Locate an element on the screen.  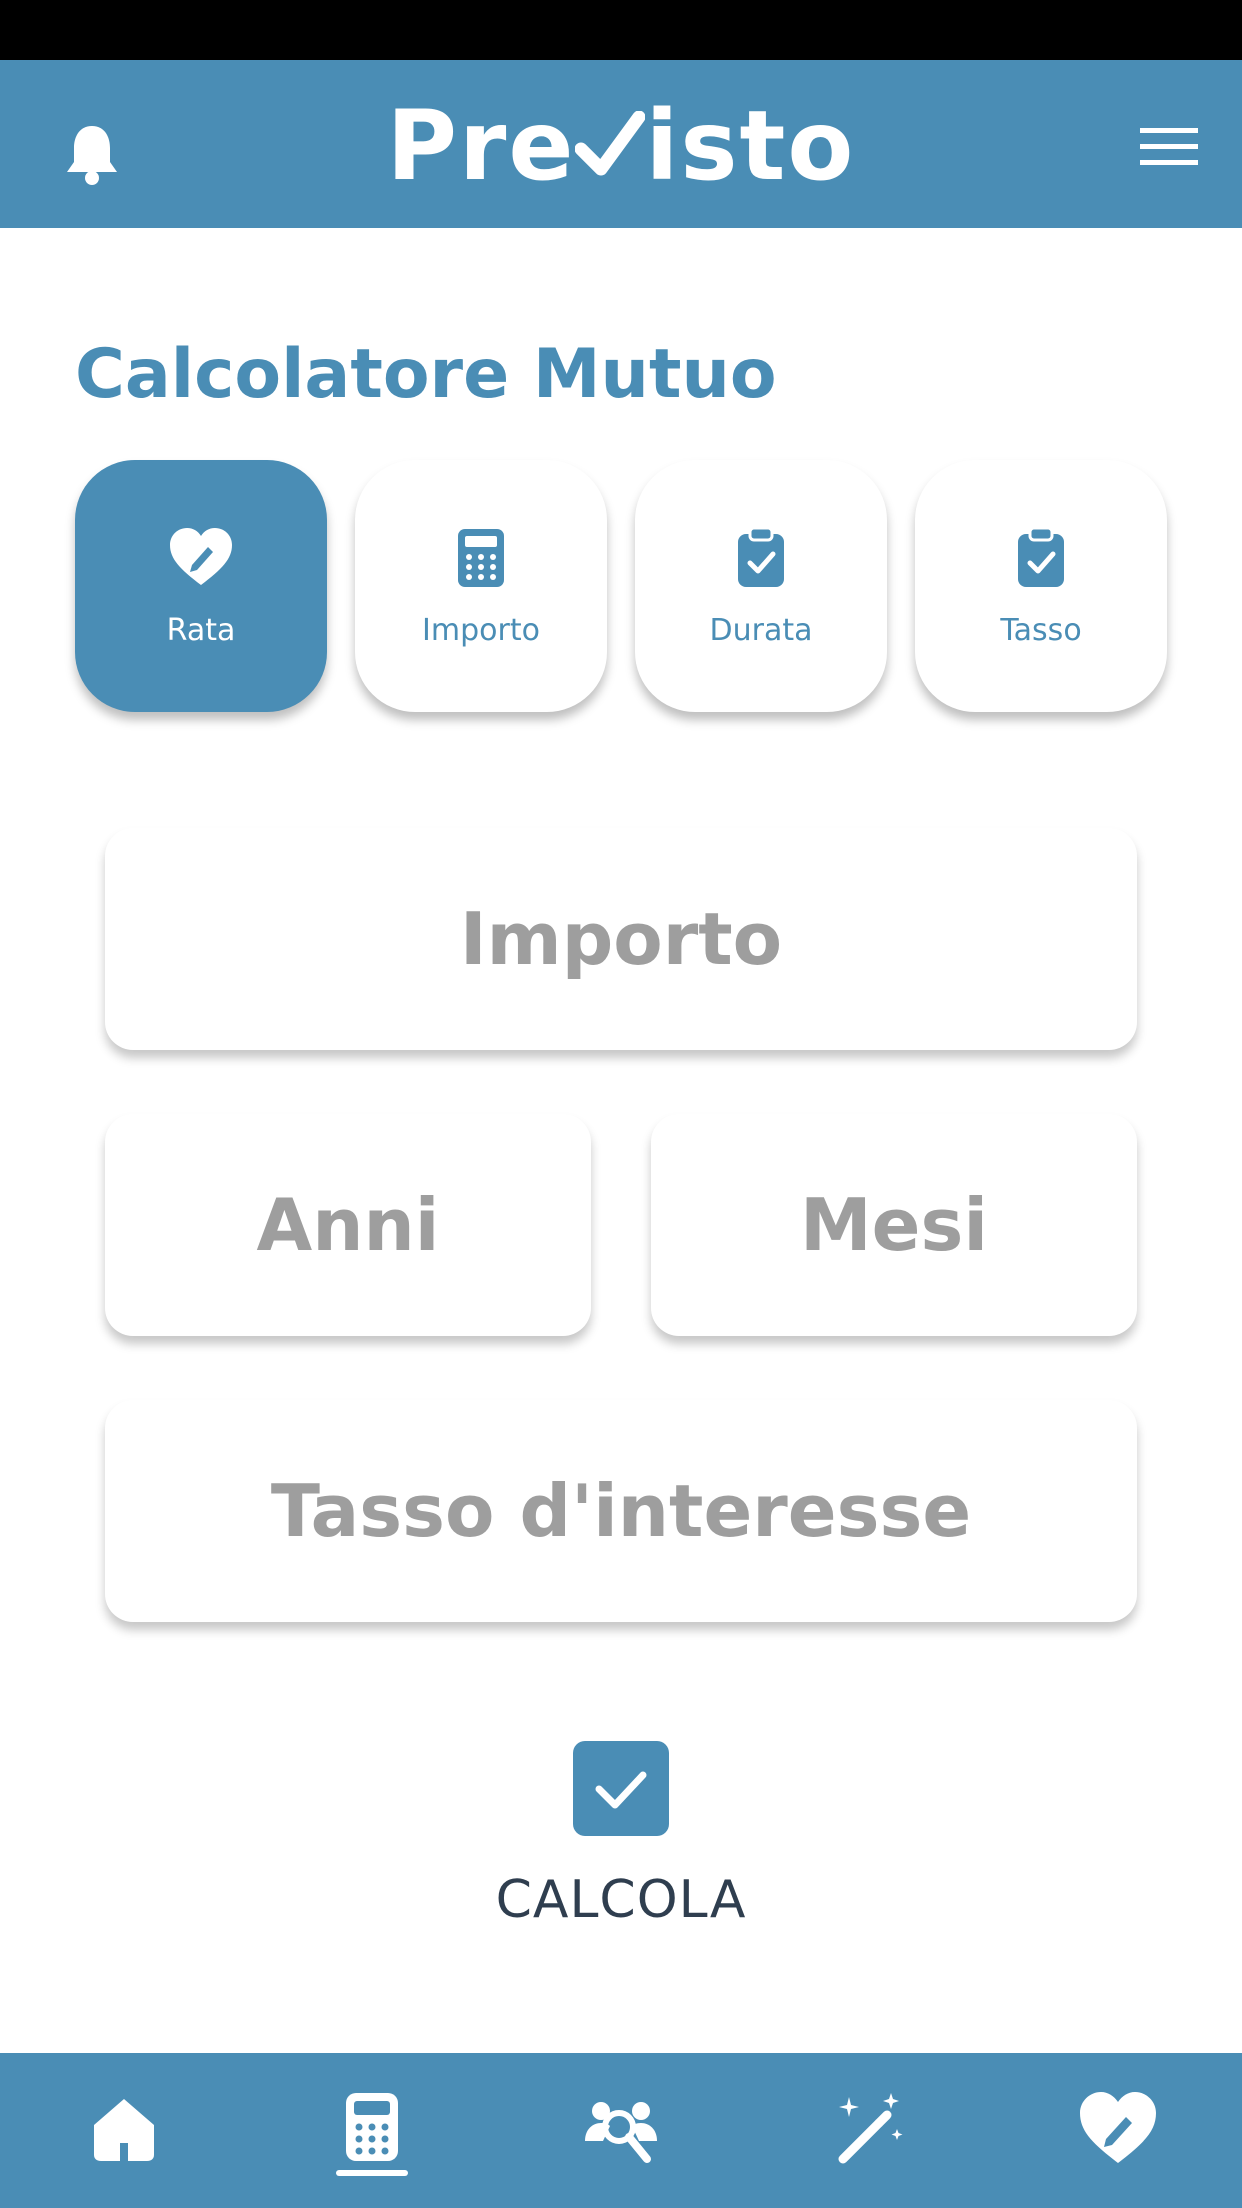
tasso-field is located at coordinates (621, 1511).